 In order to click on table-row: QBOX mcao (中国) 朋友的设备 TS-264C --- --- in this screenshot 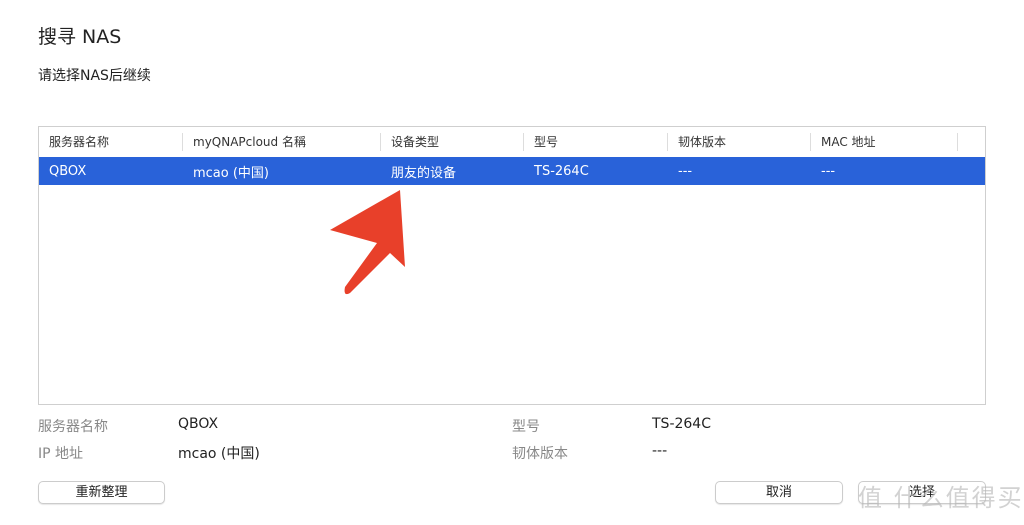, I will do `click(512, 171)`.